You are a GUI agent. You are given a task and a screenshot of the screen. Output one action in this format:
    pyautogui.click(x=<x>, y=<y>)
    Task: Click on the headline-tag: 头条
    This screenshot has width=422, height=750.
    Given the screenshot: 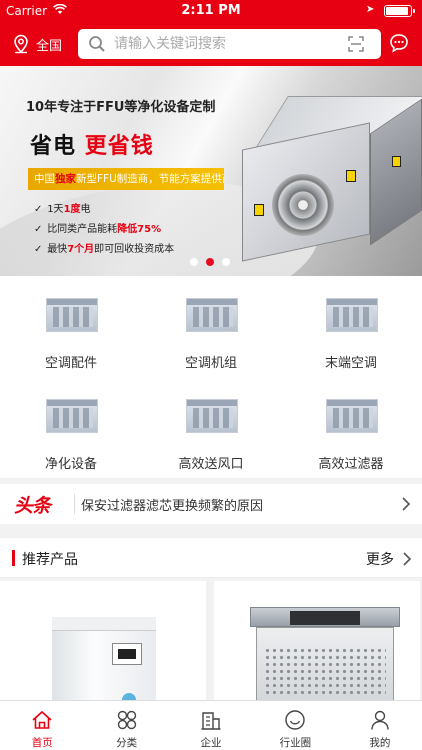 What is the action you would take?
    pyautogui.click(x=32, y=506)
    